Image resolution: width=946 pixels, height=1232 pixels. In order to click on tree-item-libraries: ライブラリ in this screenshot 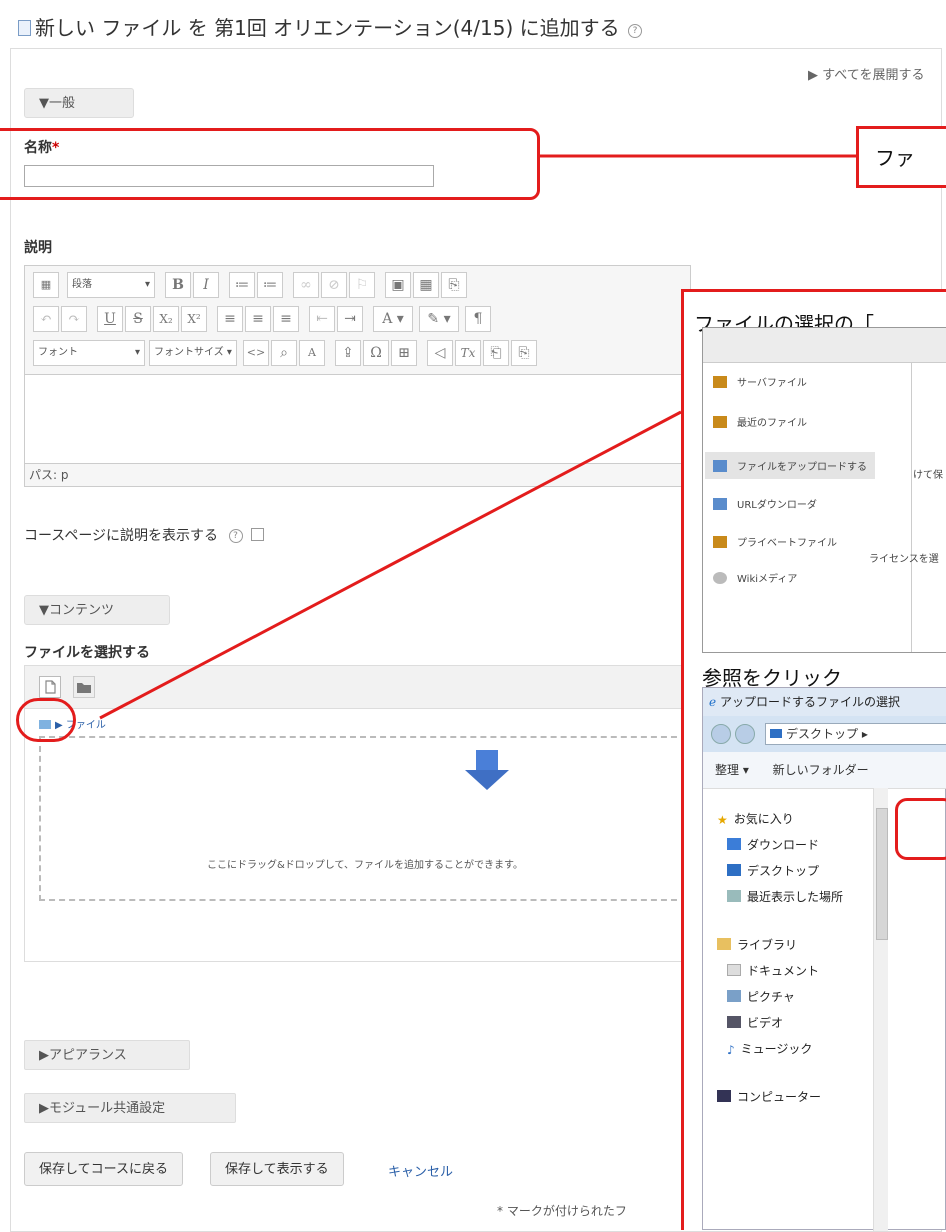, I will do `click(757, 944)`.